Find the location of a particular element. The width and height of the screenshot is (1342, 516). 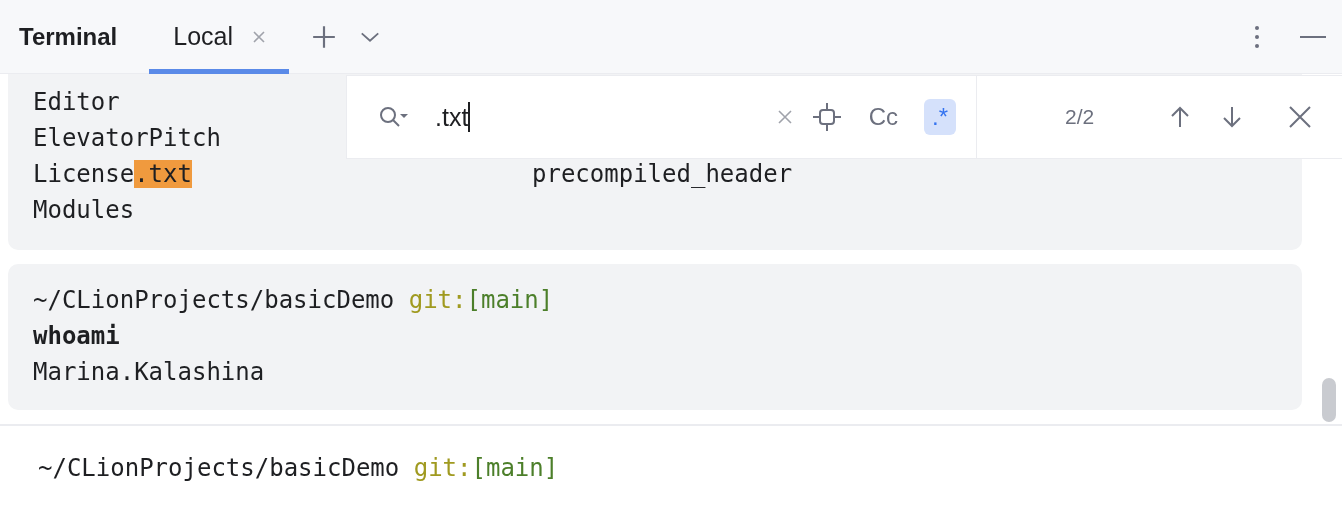

output-text: Editor is located at coordinates (76, 102).